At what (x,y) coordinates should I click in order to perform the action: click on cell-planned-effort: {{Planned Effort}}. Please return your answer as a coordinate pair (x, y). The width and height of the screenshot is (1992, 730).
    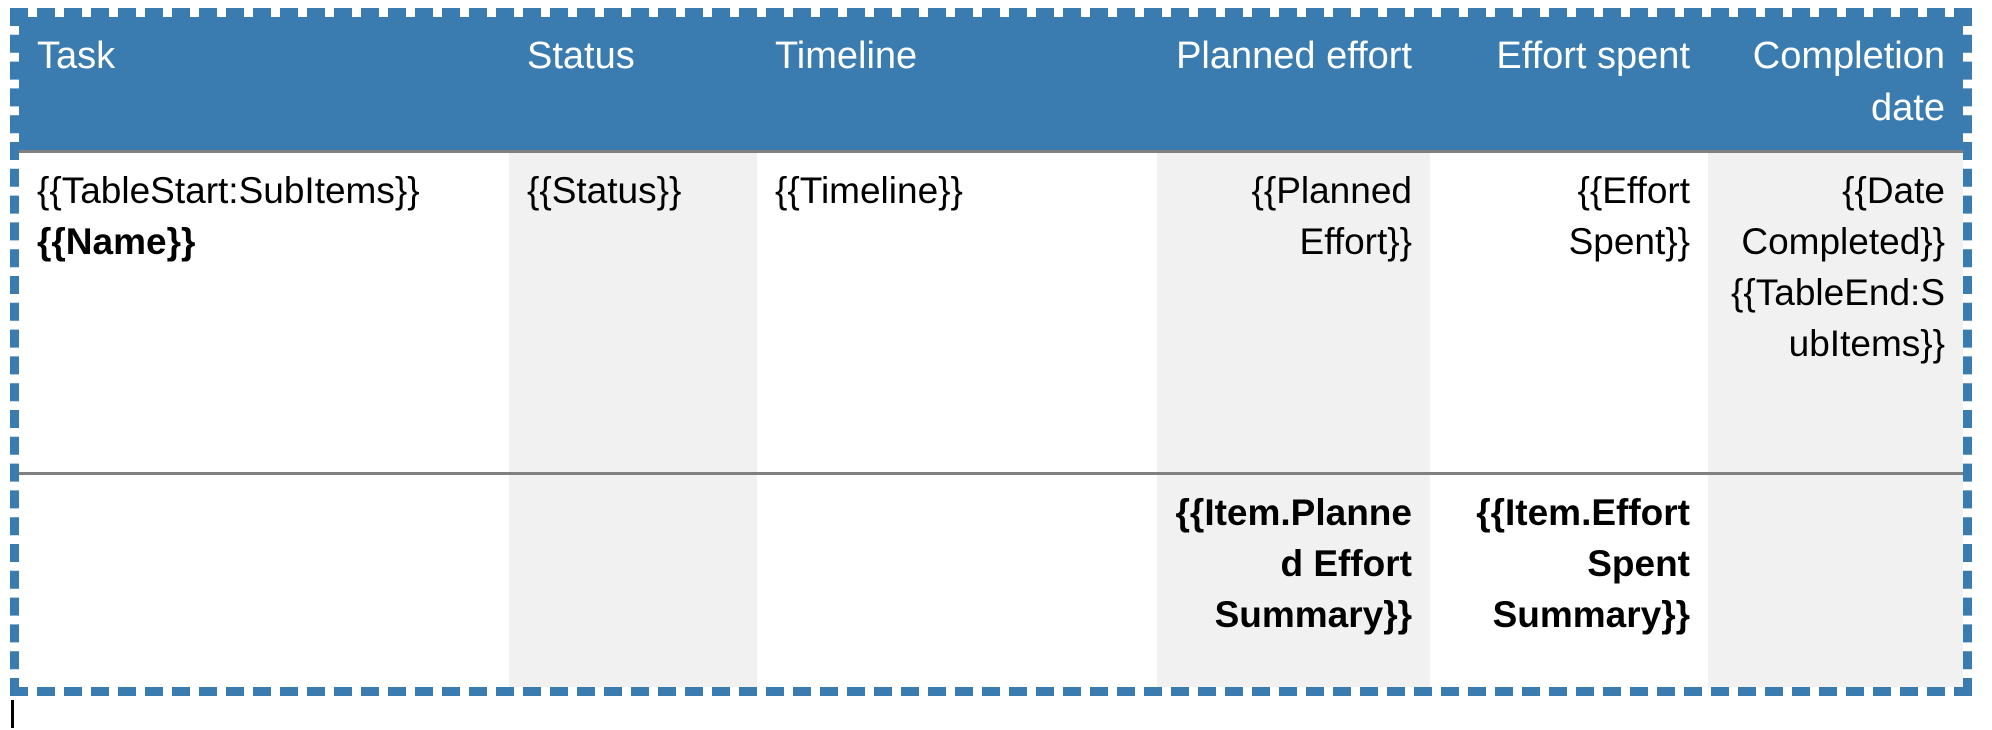
    Looking at the image, I should click on (1293, 312).